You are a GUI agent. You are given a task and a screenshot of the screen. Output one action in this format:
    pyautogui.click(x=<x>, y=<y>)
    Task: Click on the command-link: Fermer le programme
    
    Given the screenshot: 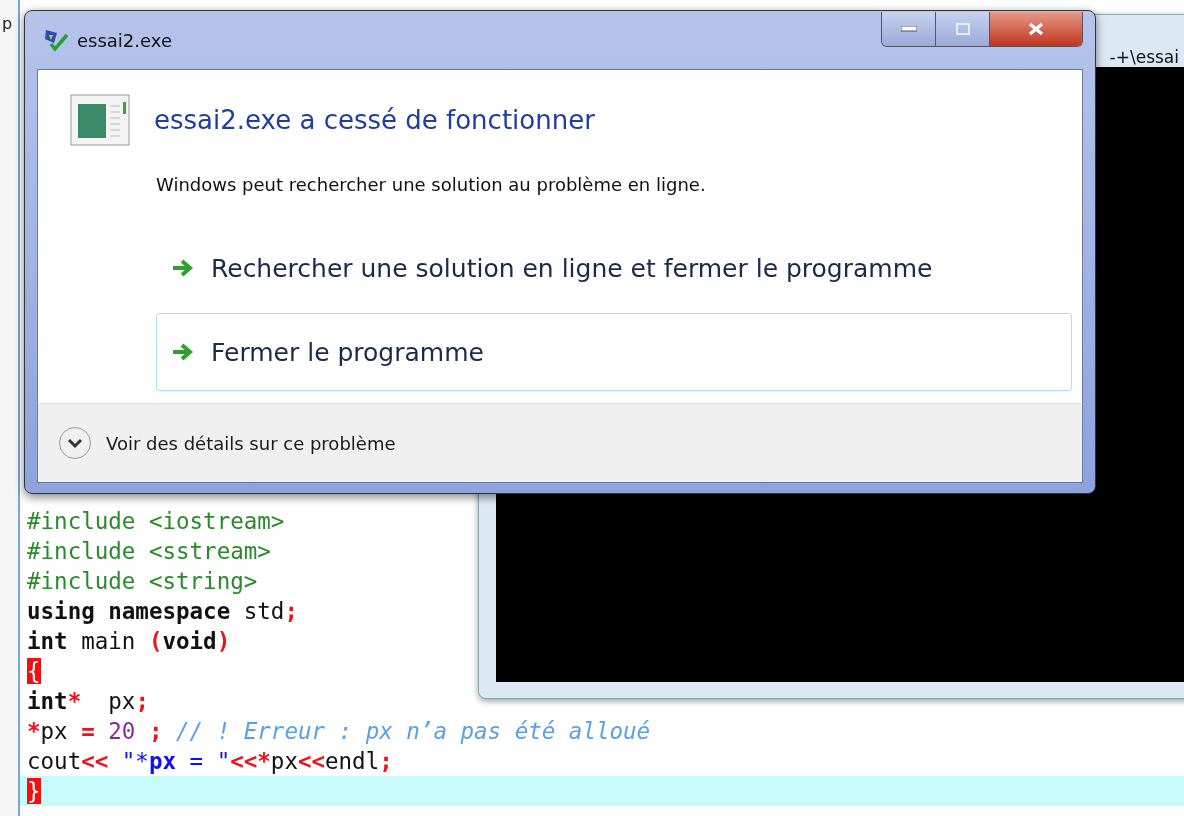 What is the action you would take?
    pyautogui.click(x=614, y=352)
    